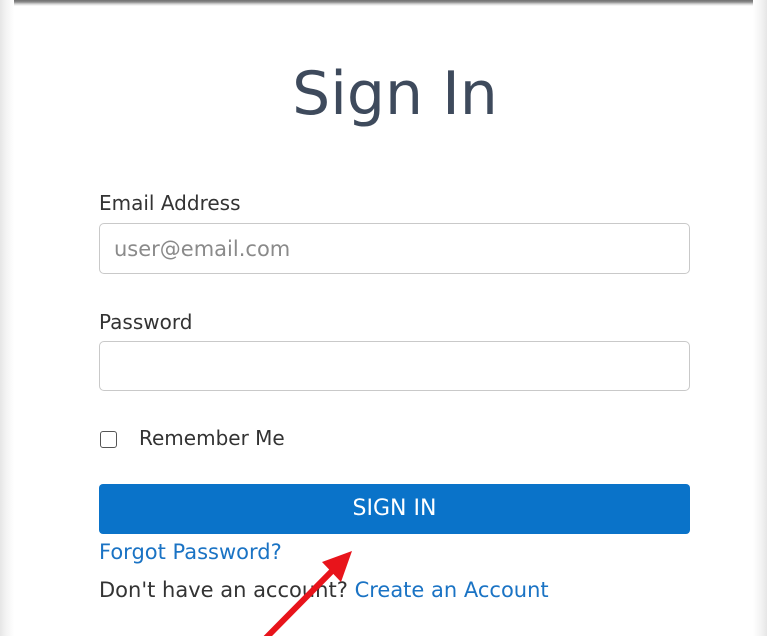 This screenshot has width=767, height=636. What do you see at coordinates (146, 322) in the screenshot?
I see `password-label: Password` at bounding box center [146, 322].